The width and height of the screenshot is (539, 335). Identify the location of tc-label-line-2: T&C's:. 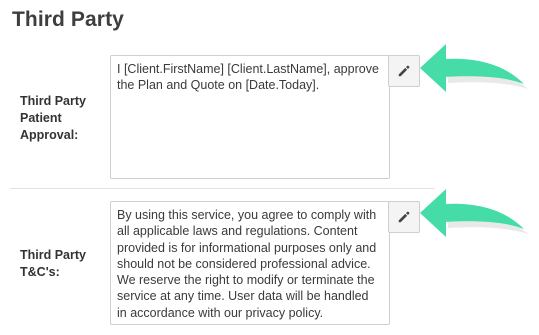
(40, 272).